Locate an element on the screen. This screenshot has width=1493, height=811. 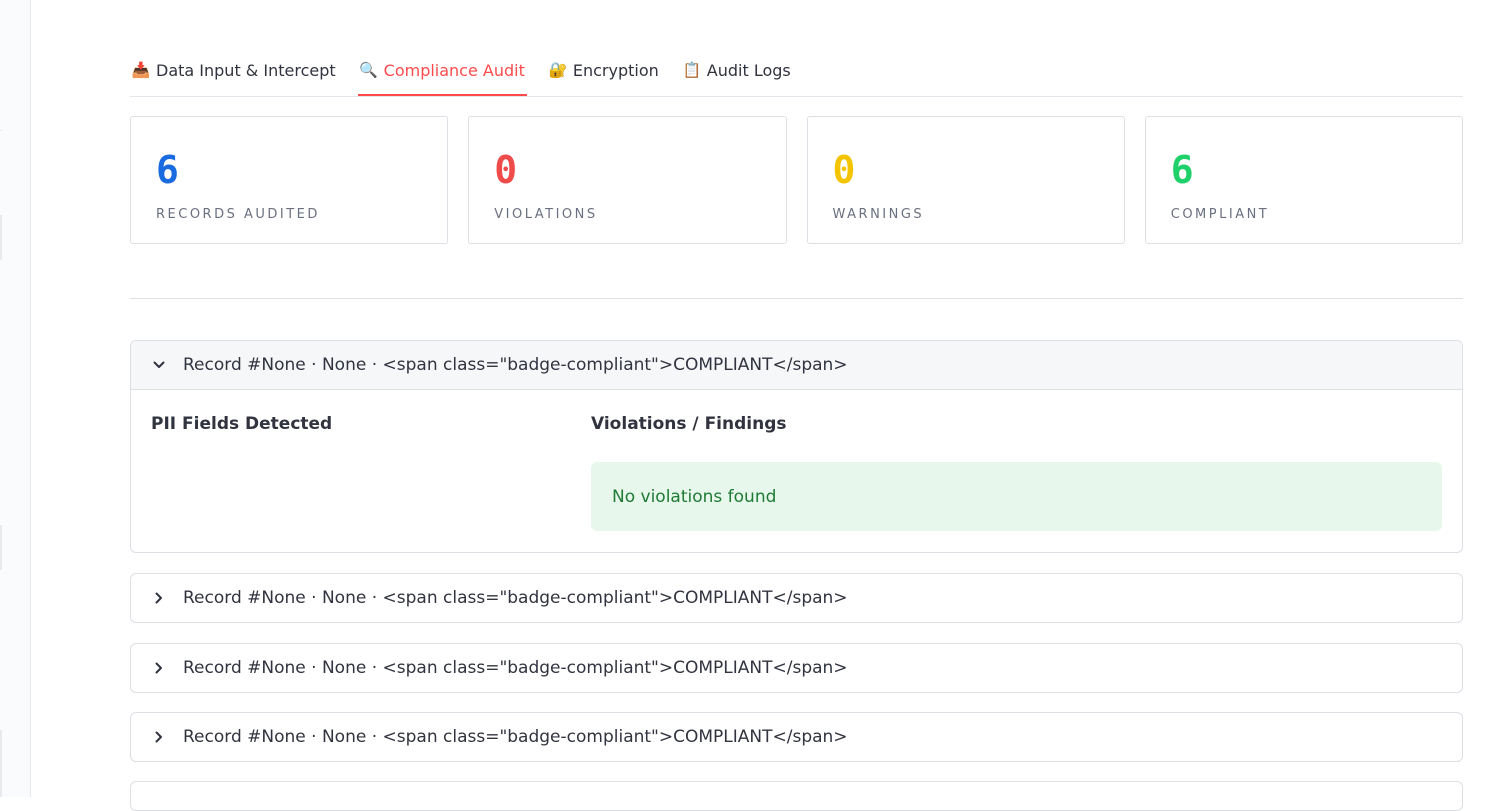
pii-fields-heading: PII Fields Detected is located at coordinates (242, 424).